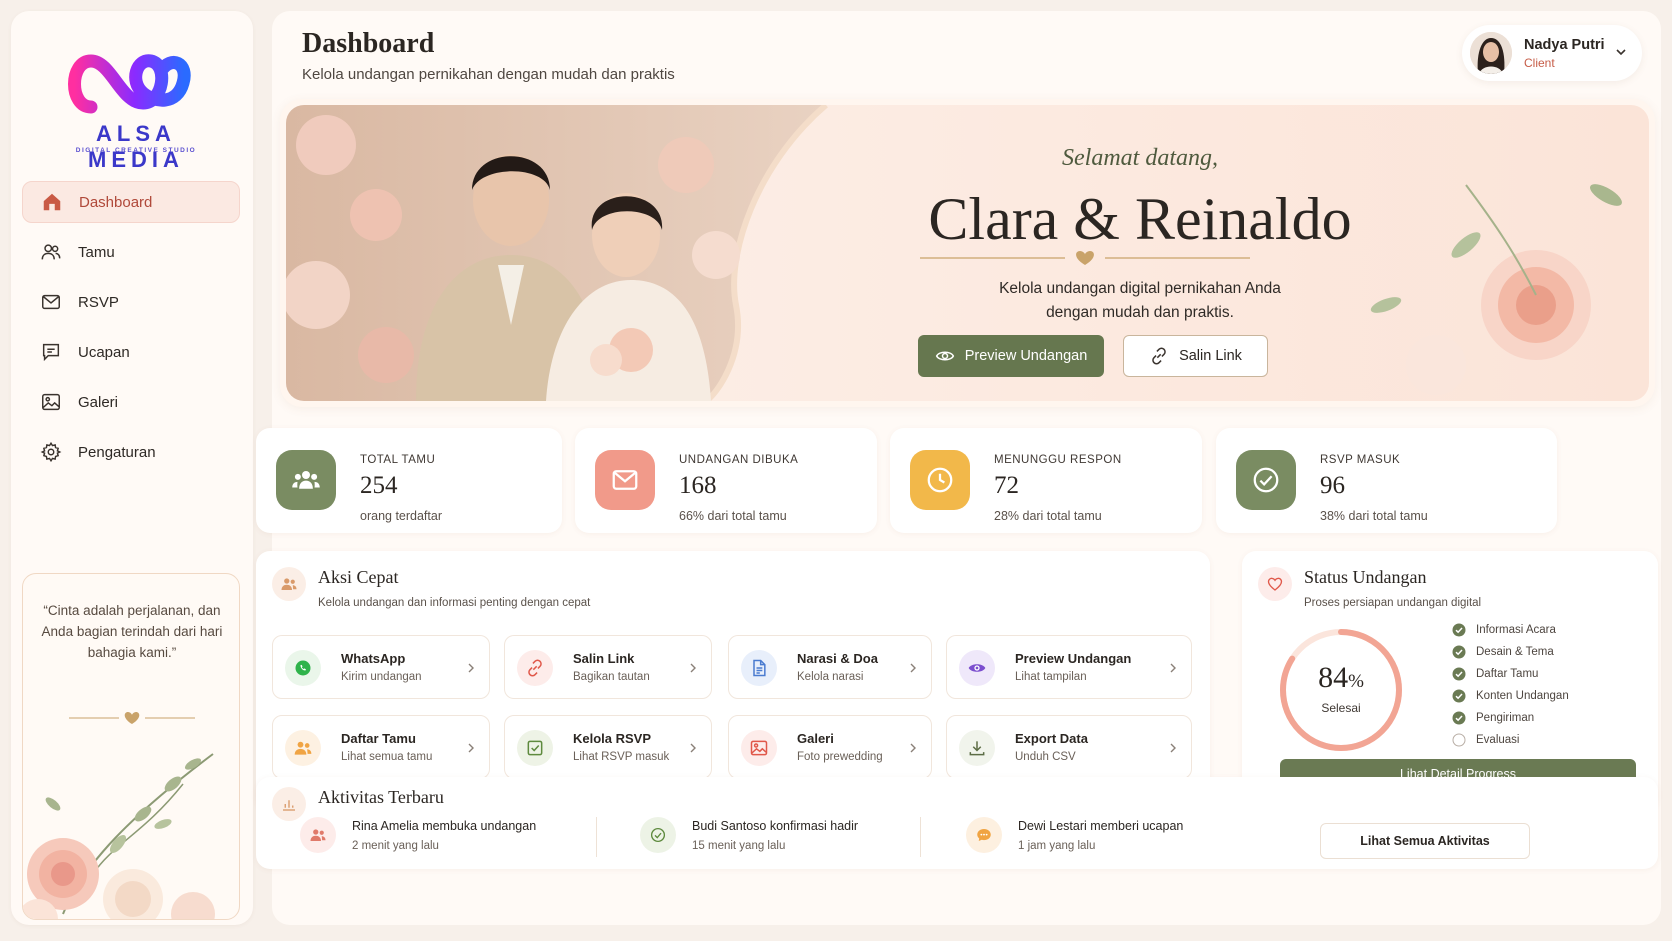  I want to click on qa-title: Salin Link, so click(604, 658).